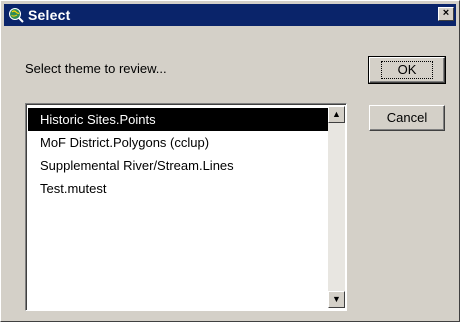  What do you see at coordinates (178, 142) in the screenshot?
I see `list-item: MoF District.Polygons (cclup)` at bounding box center [178, 142].